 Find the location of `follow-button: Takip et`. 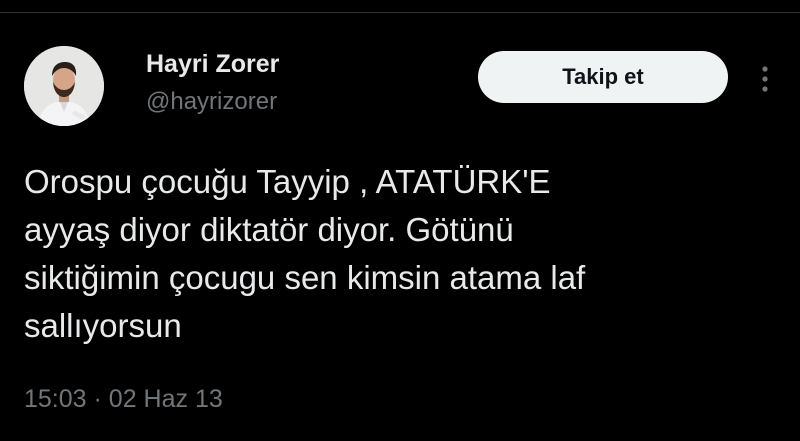

follow-button: Takip et is located at coordinates (603, 77).